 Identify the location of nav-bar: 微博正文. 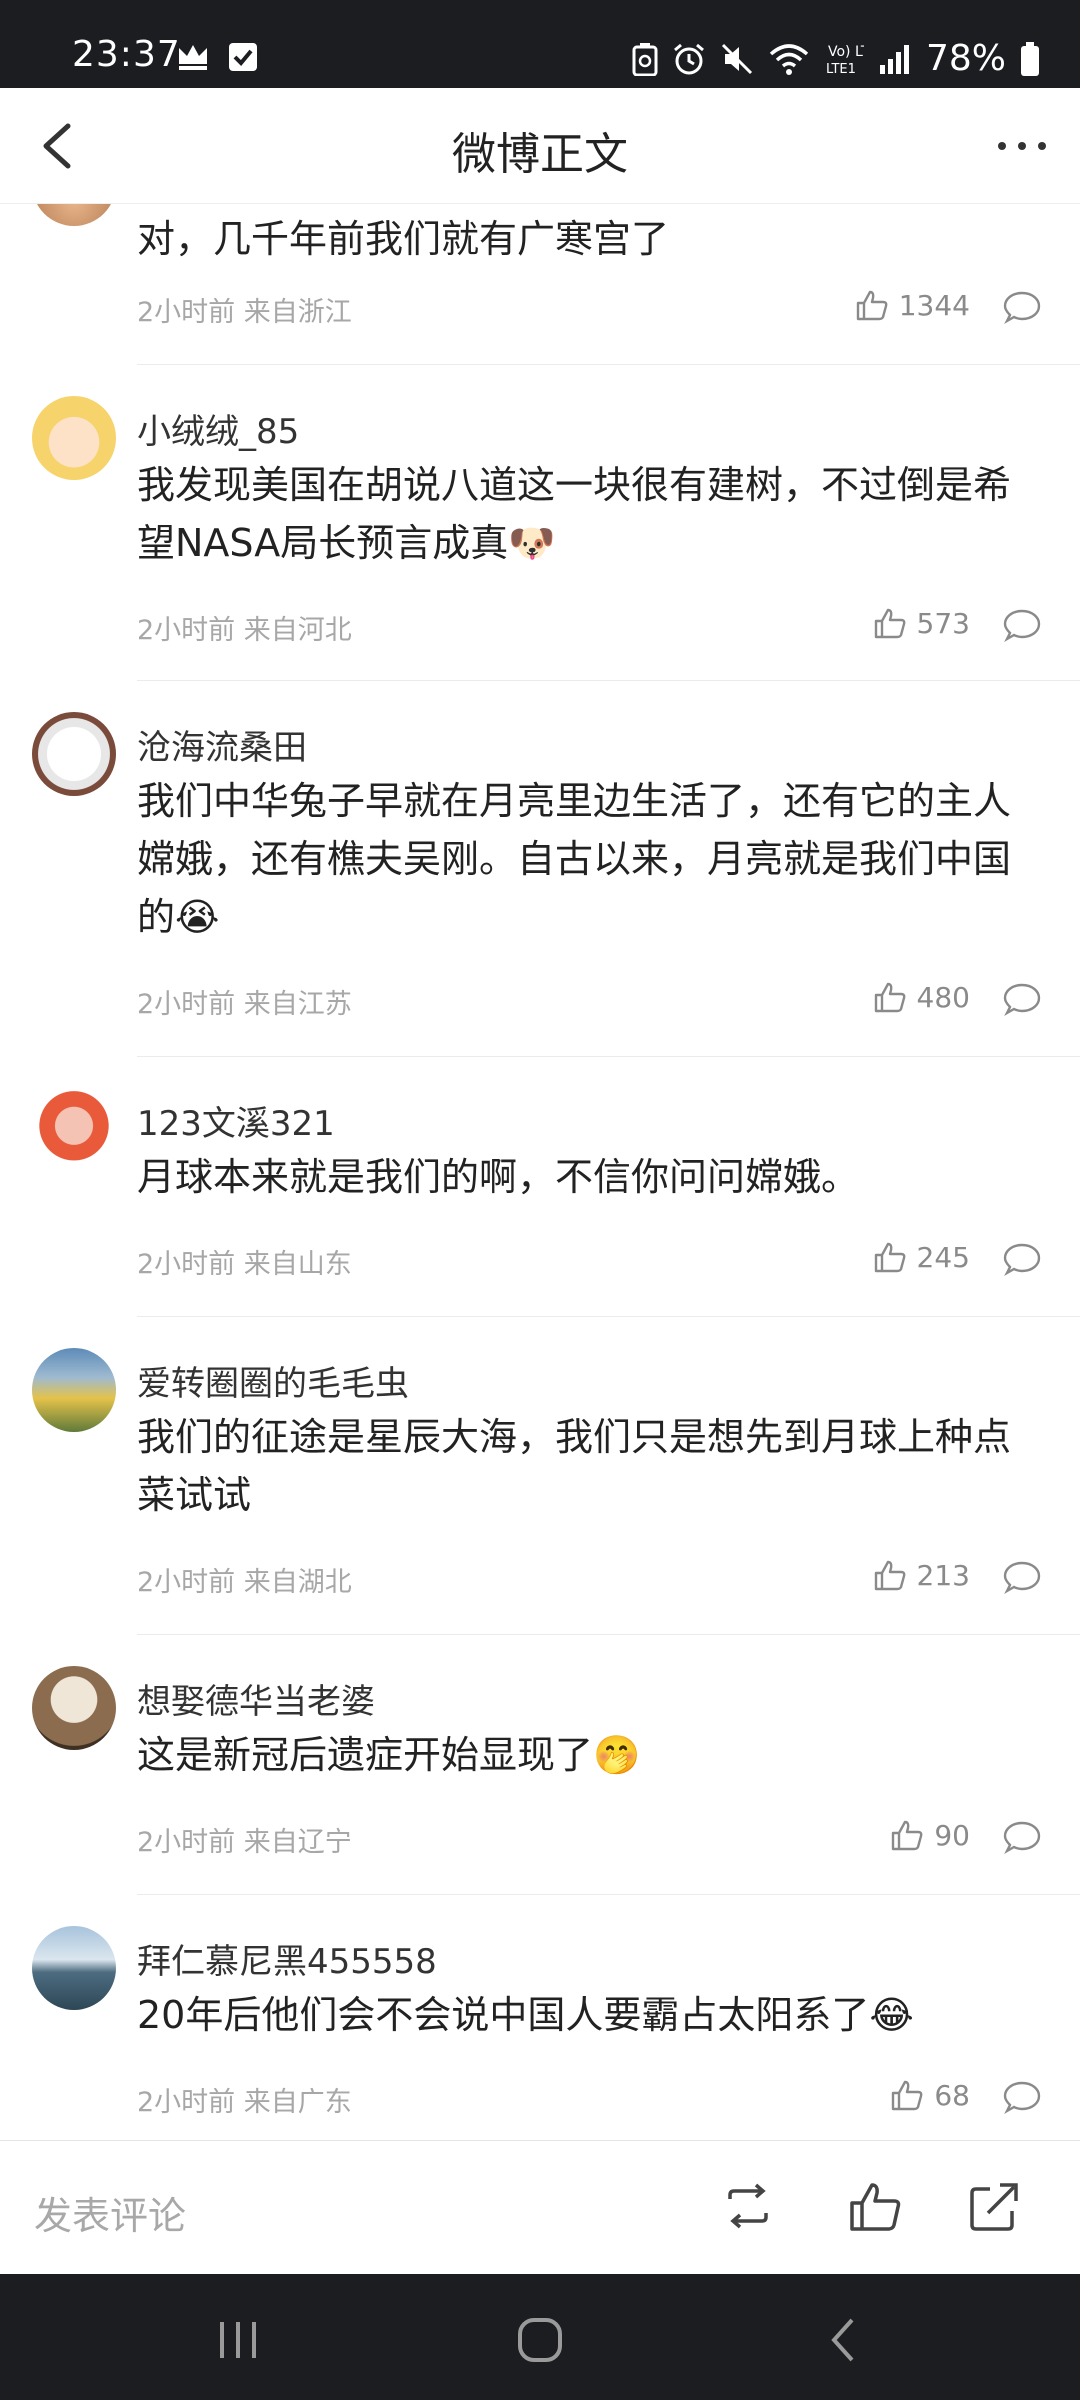
(540, 146).